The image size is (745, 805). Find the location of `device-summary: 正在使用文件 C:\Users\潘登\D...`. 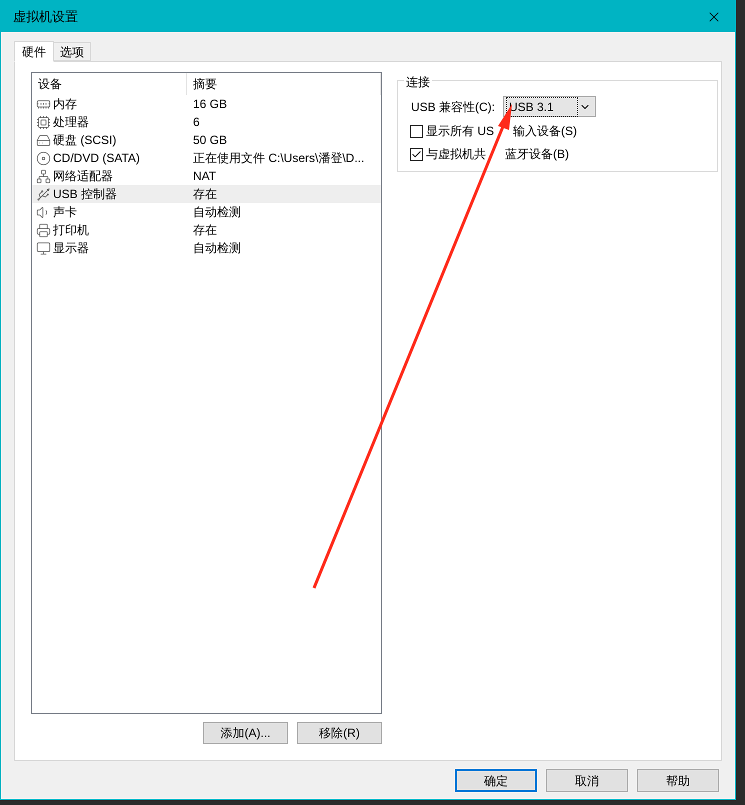

device-summary: 正在使用文件 C:\Users\潘登\D... is located at coordinates (278, 158).